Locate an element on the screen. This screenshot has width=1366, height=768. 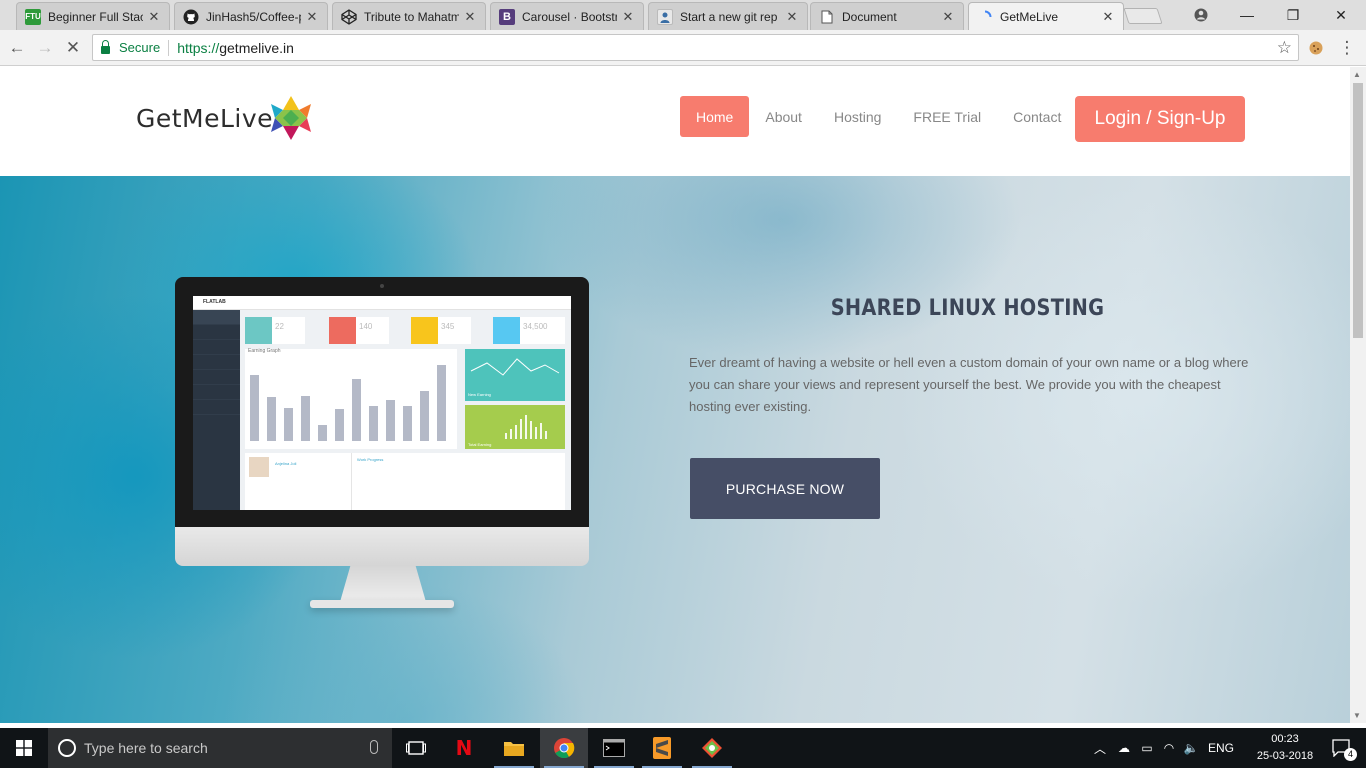
profile-icon is located at coordinates (1201, 15).